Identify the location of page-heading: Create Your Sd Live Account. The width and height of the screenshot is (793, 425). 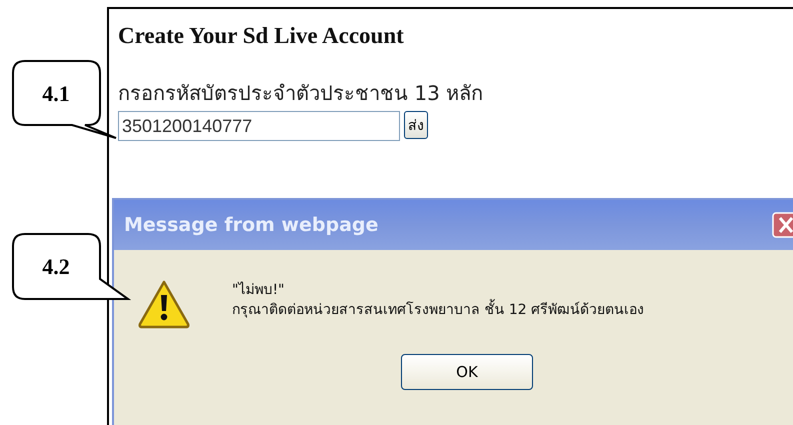
(261, 36).